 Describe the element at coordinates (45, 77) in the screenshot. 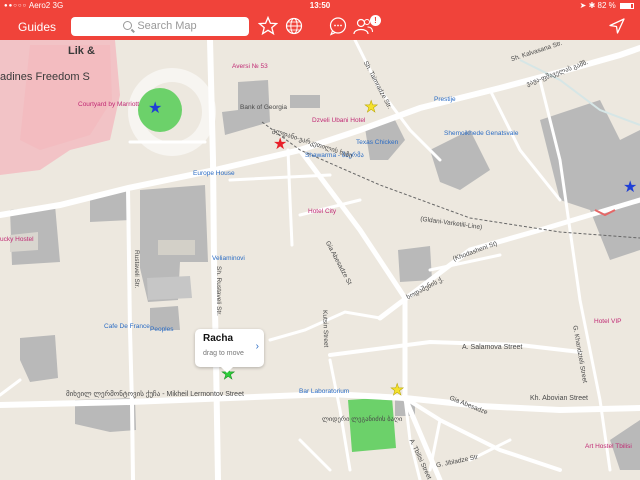

I see `freedom-label: adines Freedom S` at that location.